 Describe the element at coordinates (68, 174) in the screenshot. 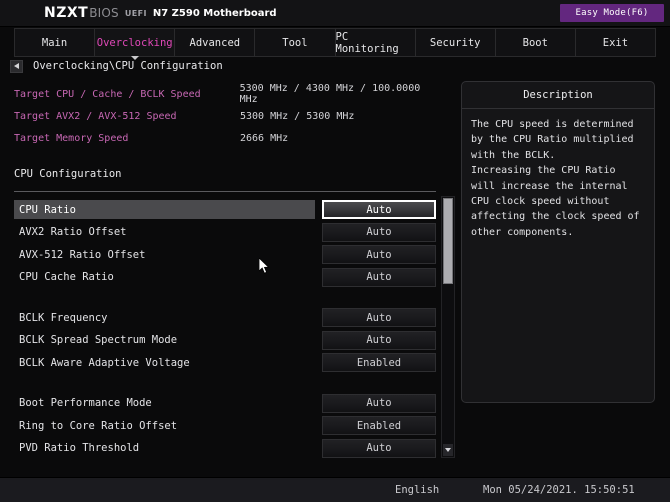

I see `page-title: CPU Configuration` at that location.